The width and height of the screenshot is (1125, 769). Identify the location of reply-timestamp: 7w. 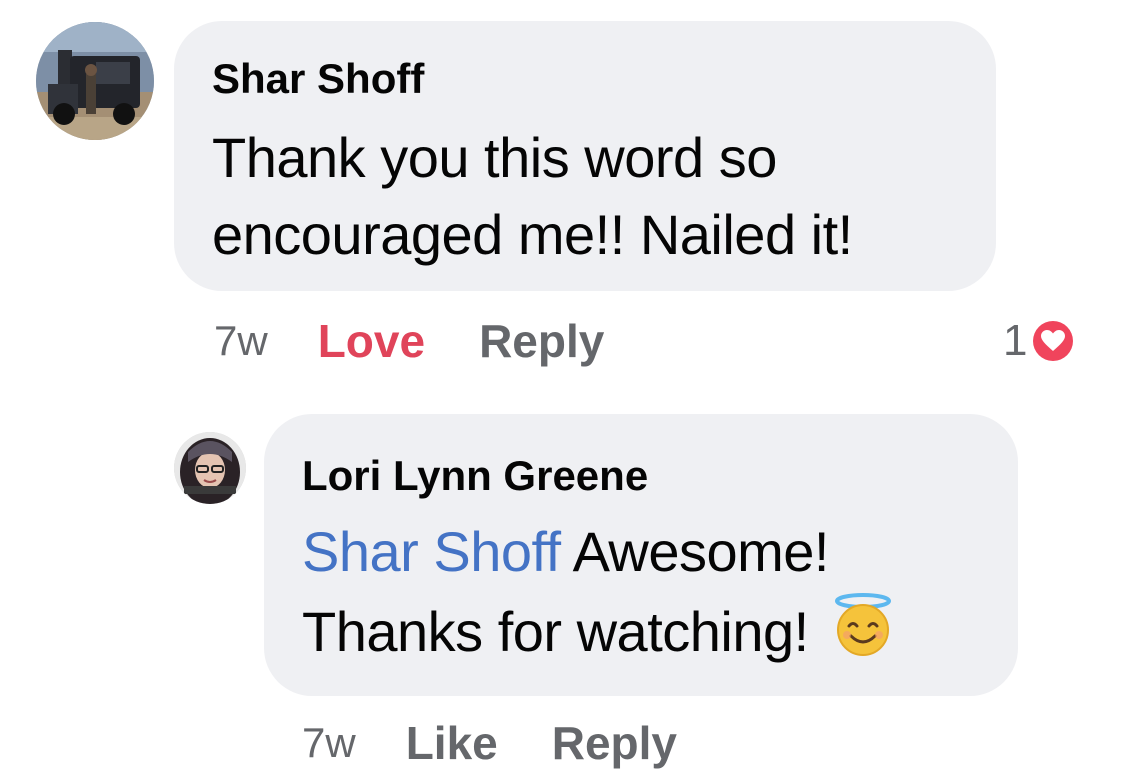
(329, 743).